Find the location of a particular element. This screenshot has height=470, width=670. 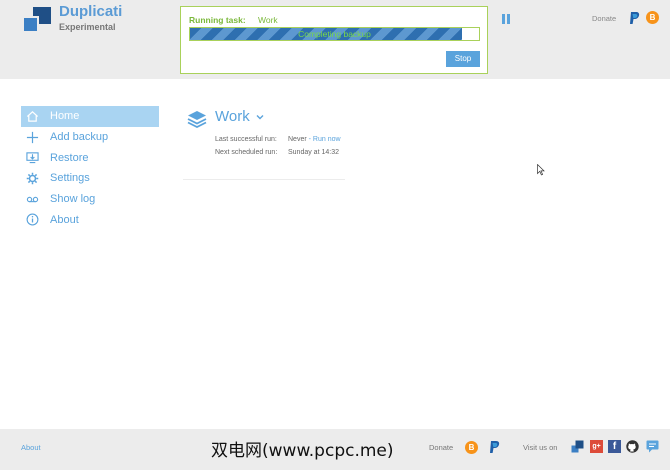

task-progress-text: Completing backup is located at coordinates (334, 34).